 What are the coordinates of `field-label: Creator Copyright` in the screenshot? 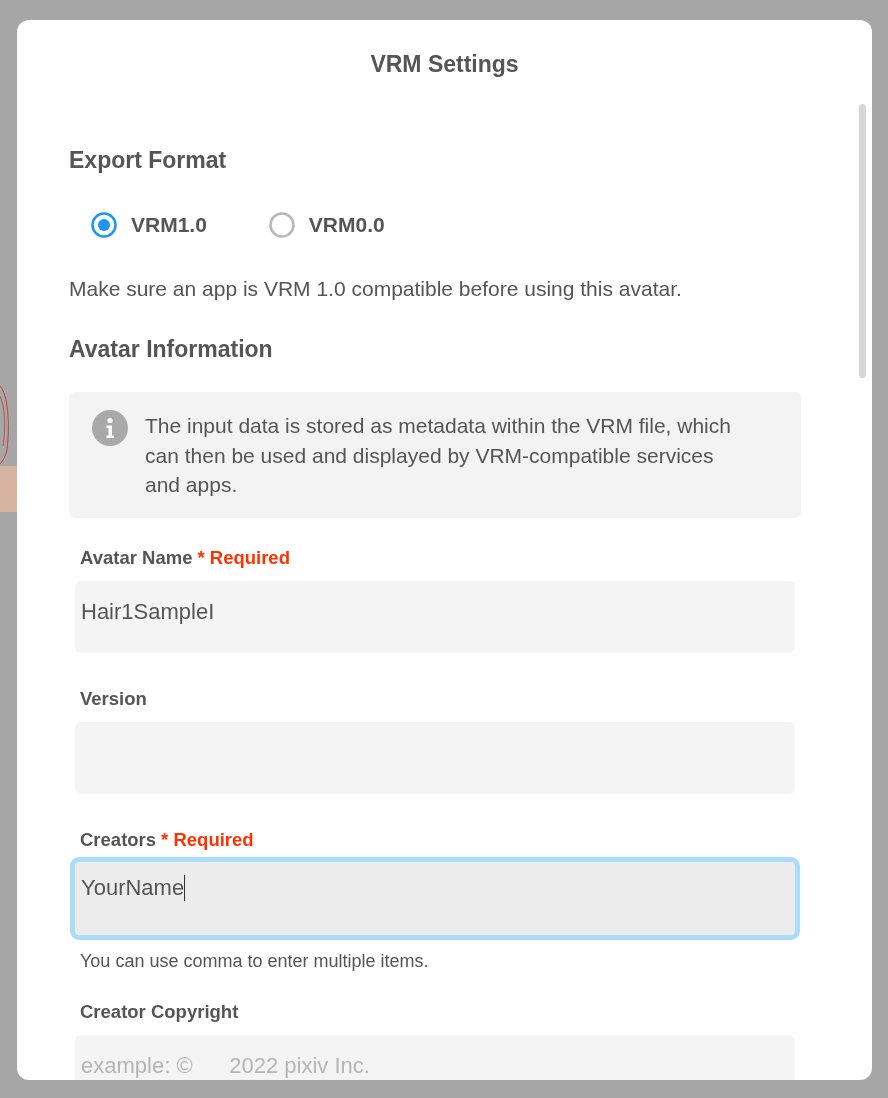 It's located at (159, 1012).